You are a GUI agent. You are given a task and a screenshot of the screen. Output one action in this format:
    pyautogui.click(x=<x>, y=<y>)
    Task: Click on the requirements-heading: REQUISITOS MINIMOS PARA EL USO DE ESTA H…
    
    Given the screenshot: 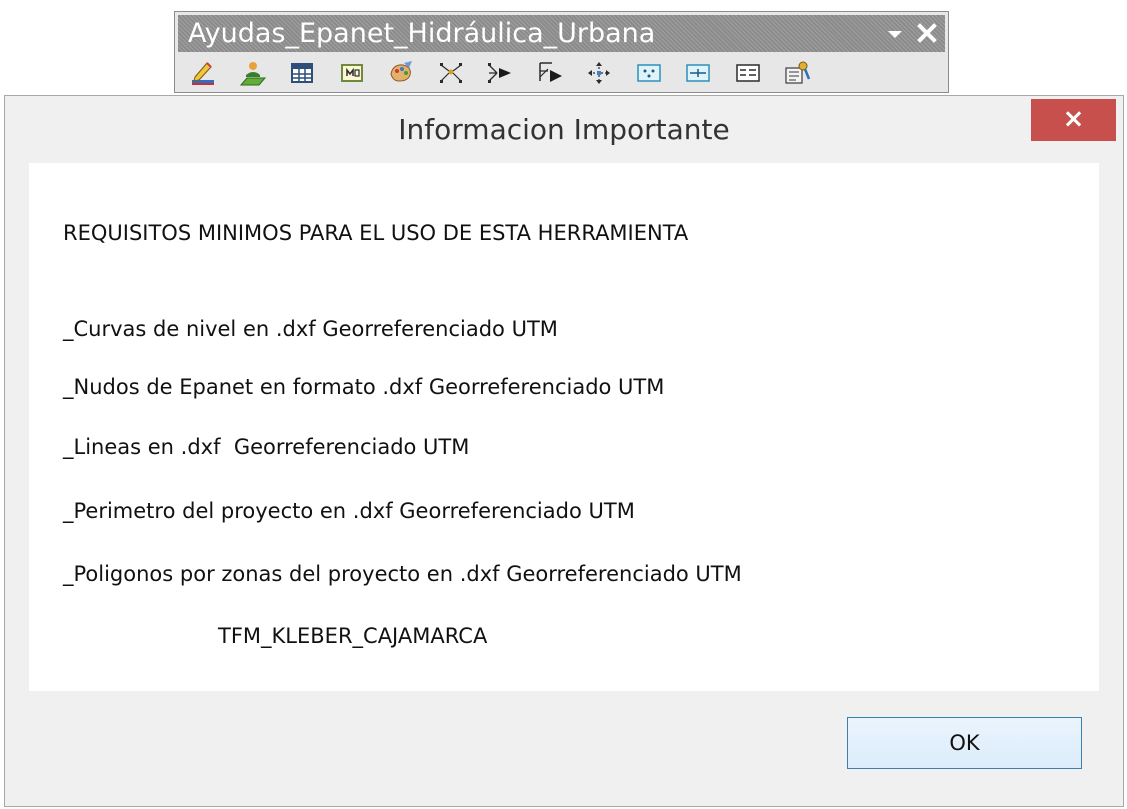 What is the action you would take?
    pyautogui.click(x=376, y=233)
    